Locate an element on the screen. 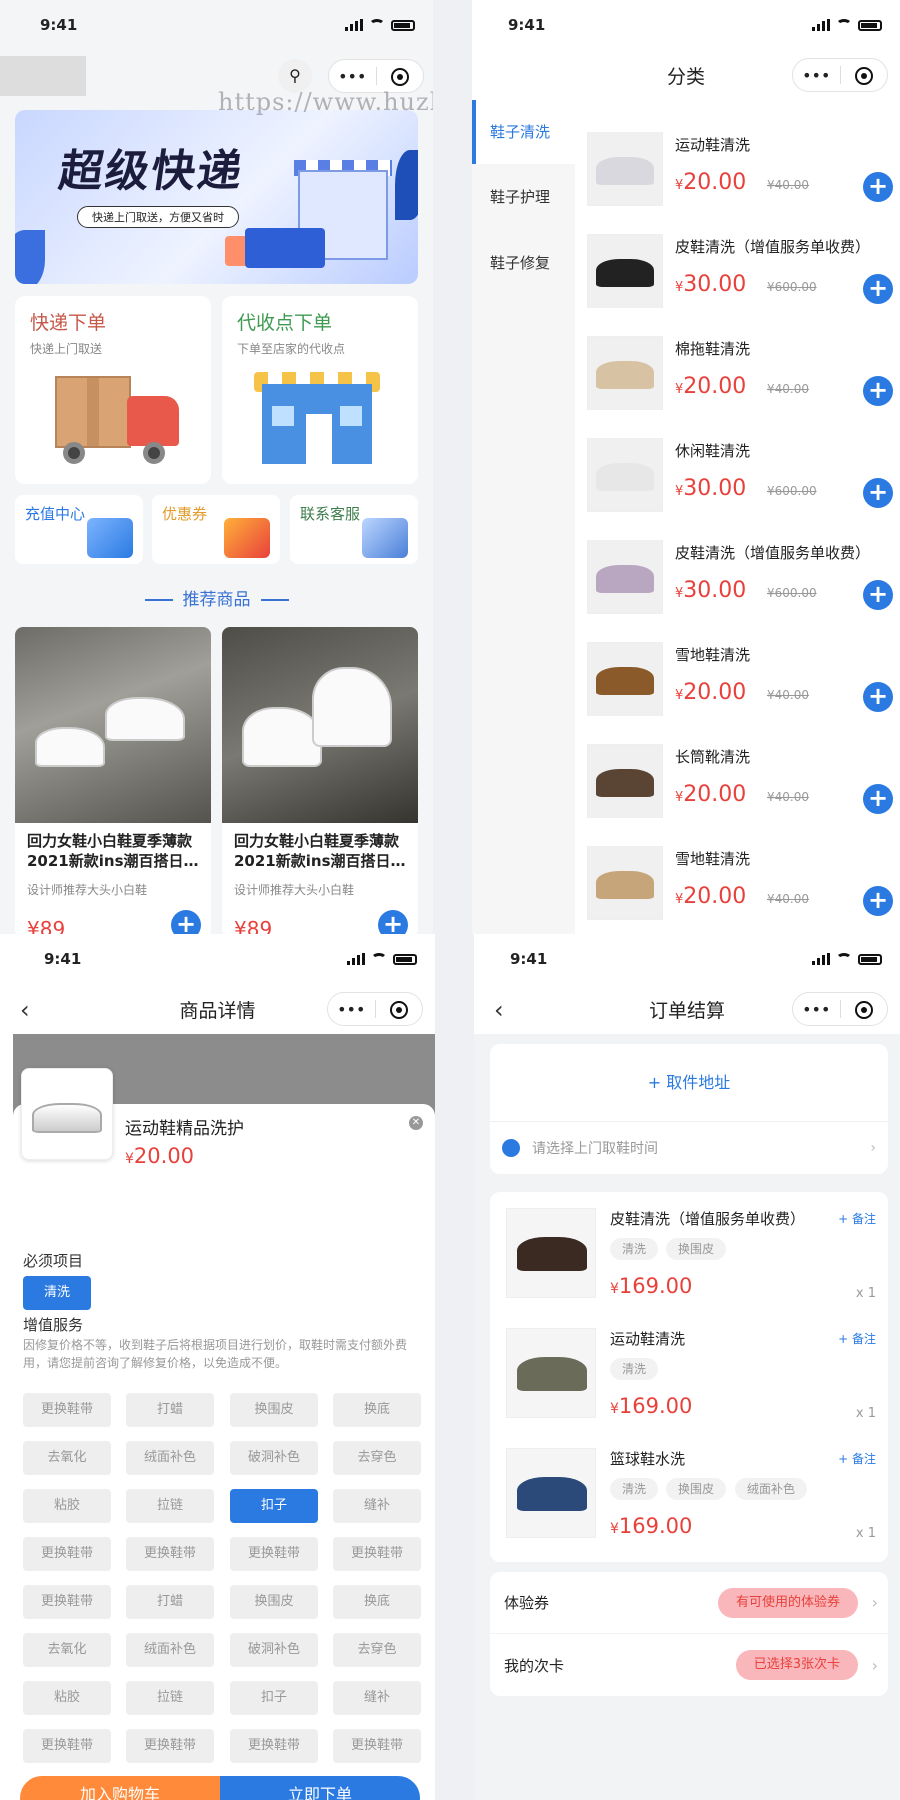 This screenshot has width=900, height=1800. close-icon: ✕ is located at coordinates (416, 1123).